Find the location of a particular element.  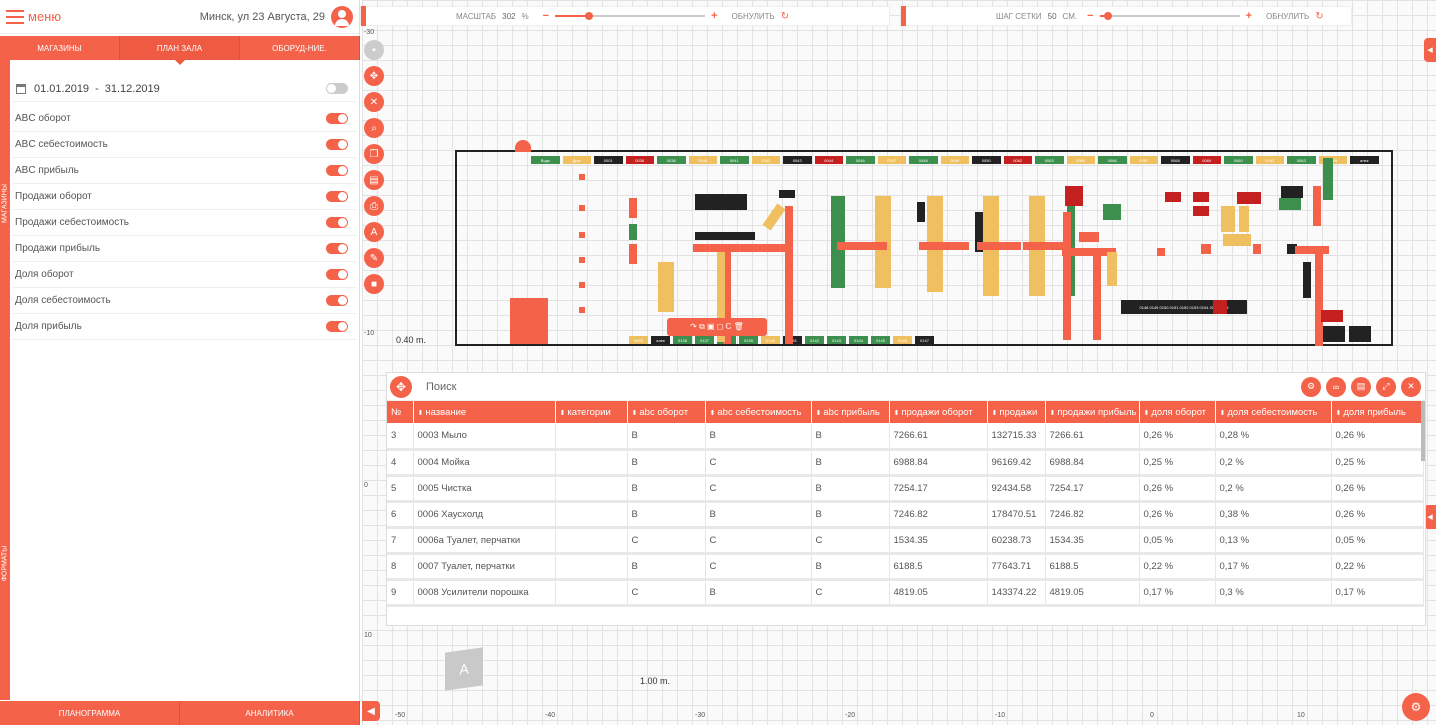

shelf-label: 0040 is located at coordinates (702, 160).